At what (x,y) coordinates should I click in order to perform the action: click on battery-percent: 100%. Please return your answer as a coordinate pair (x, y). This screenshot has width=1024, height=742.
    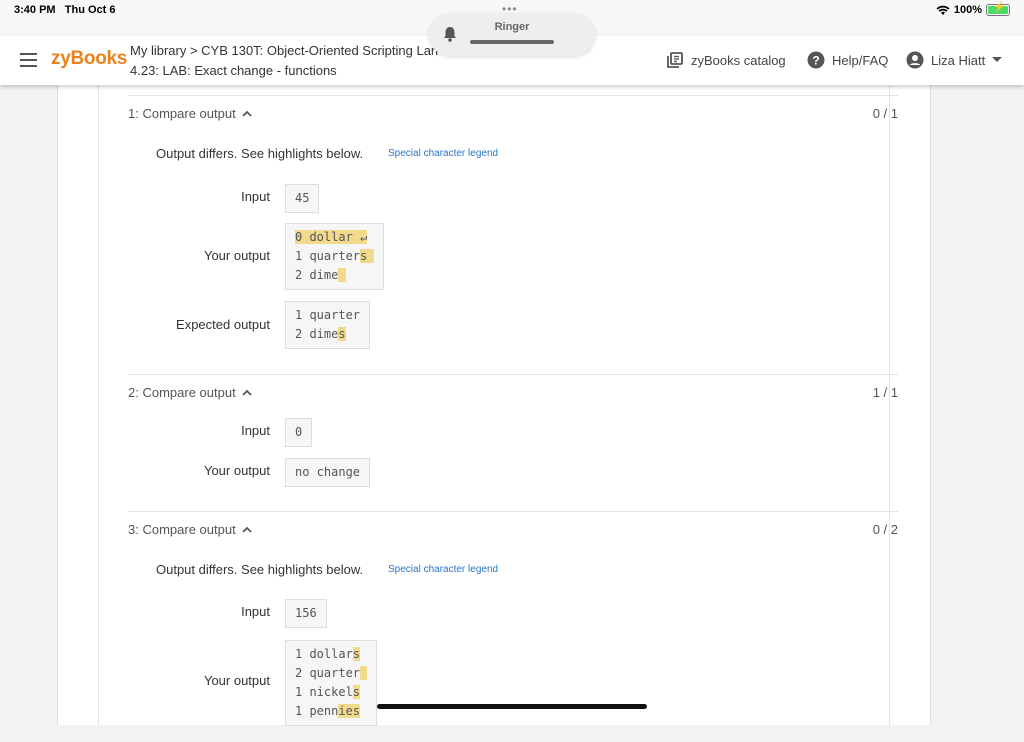
    Looking at the image, I should click on (967, 10).